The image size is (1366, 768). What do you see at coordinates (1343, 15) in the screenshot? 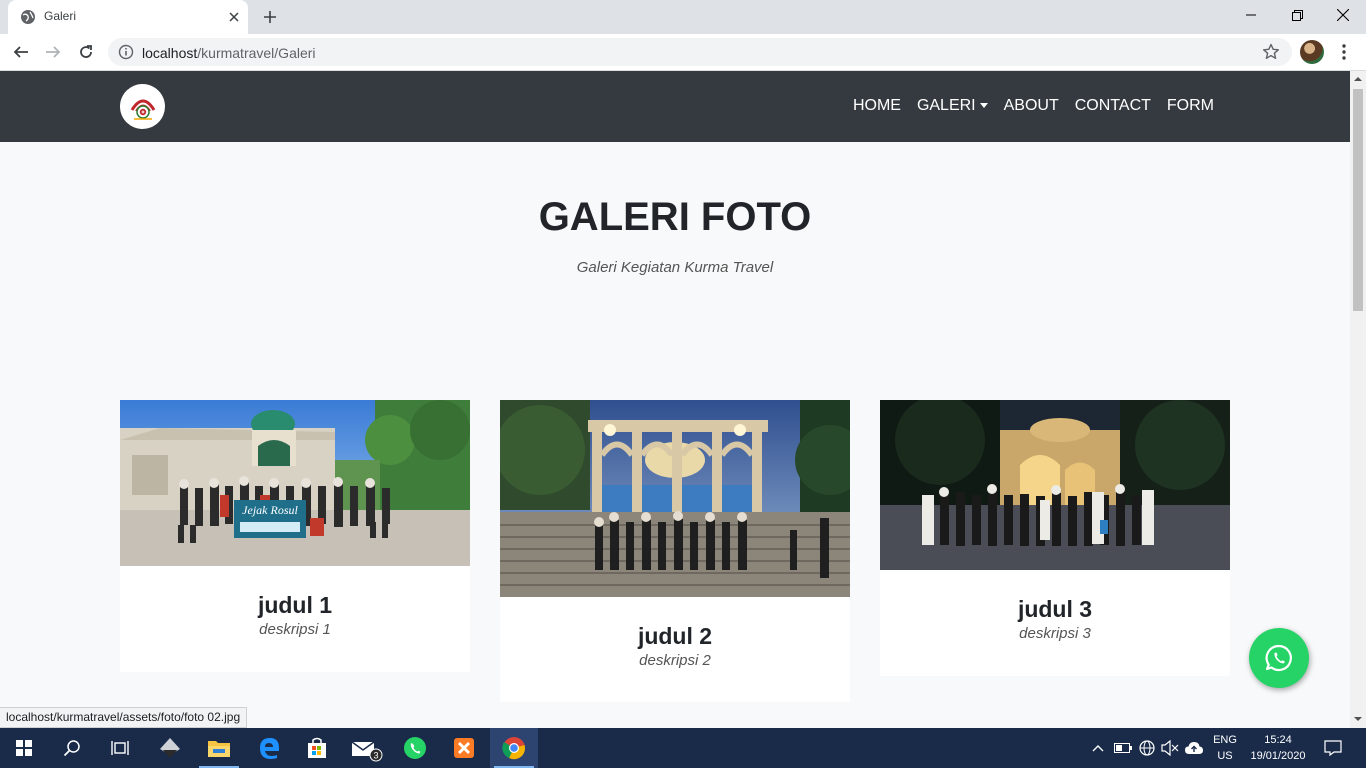
I see `close-window-icon` at bounding box center [1343, 15].